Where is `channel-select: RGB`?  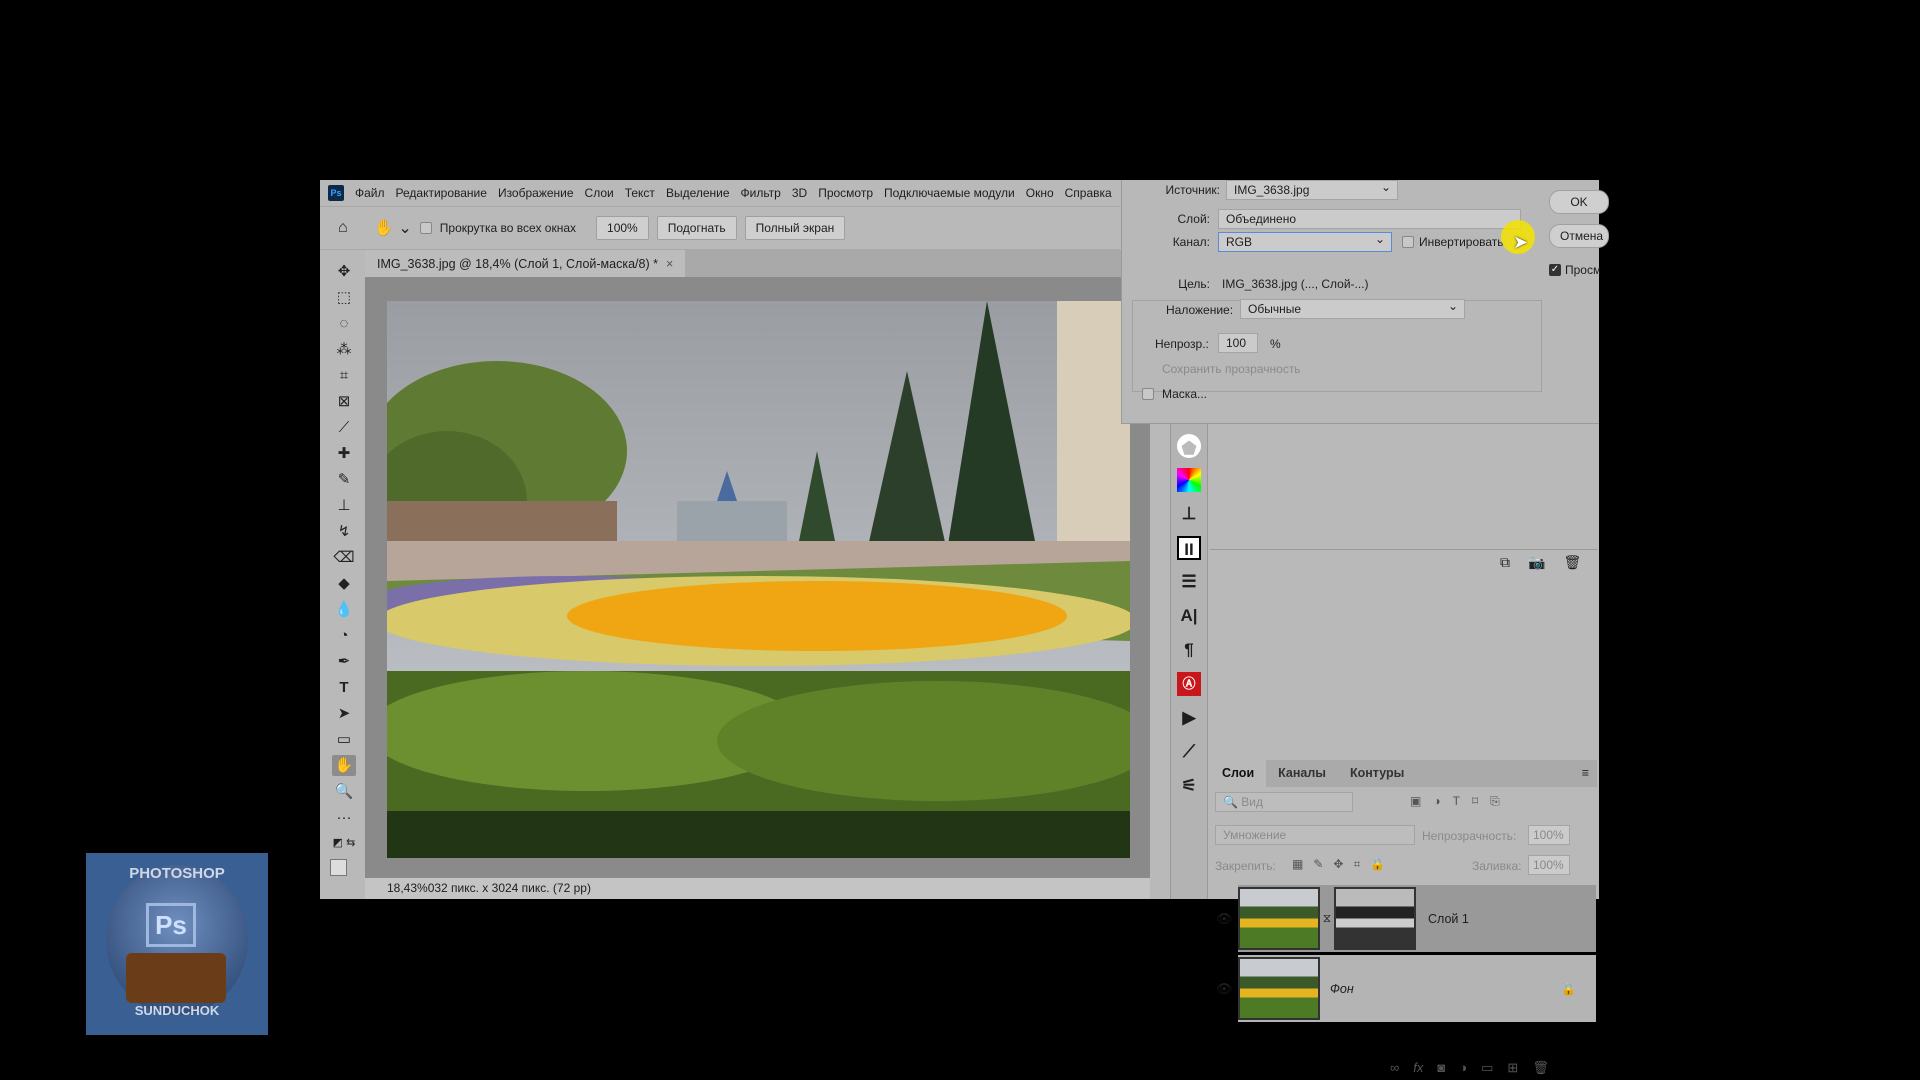 channel-select: RGB is located at coordinates (1305, 241).